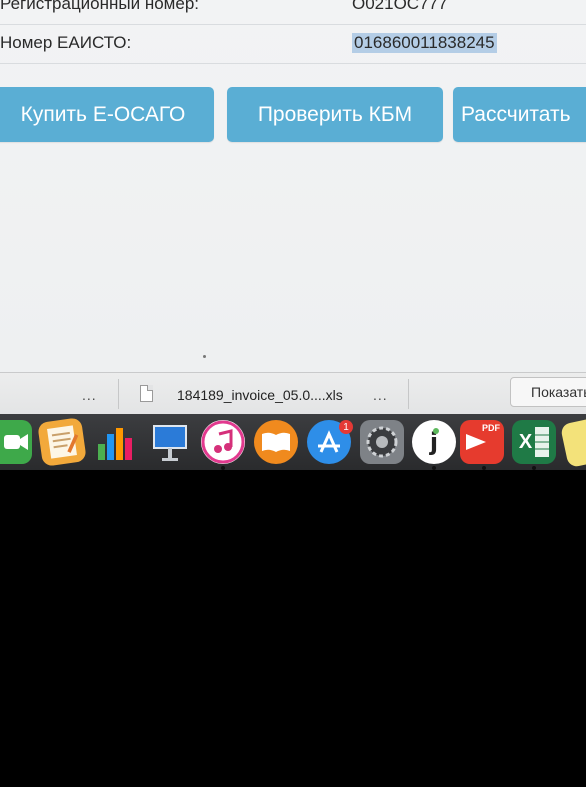  Describe the element at coordinates (534, 442) in the screenshot. I see `excel-icon: X` at that location.